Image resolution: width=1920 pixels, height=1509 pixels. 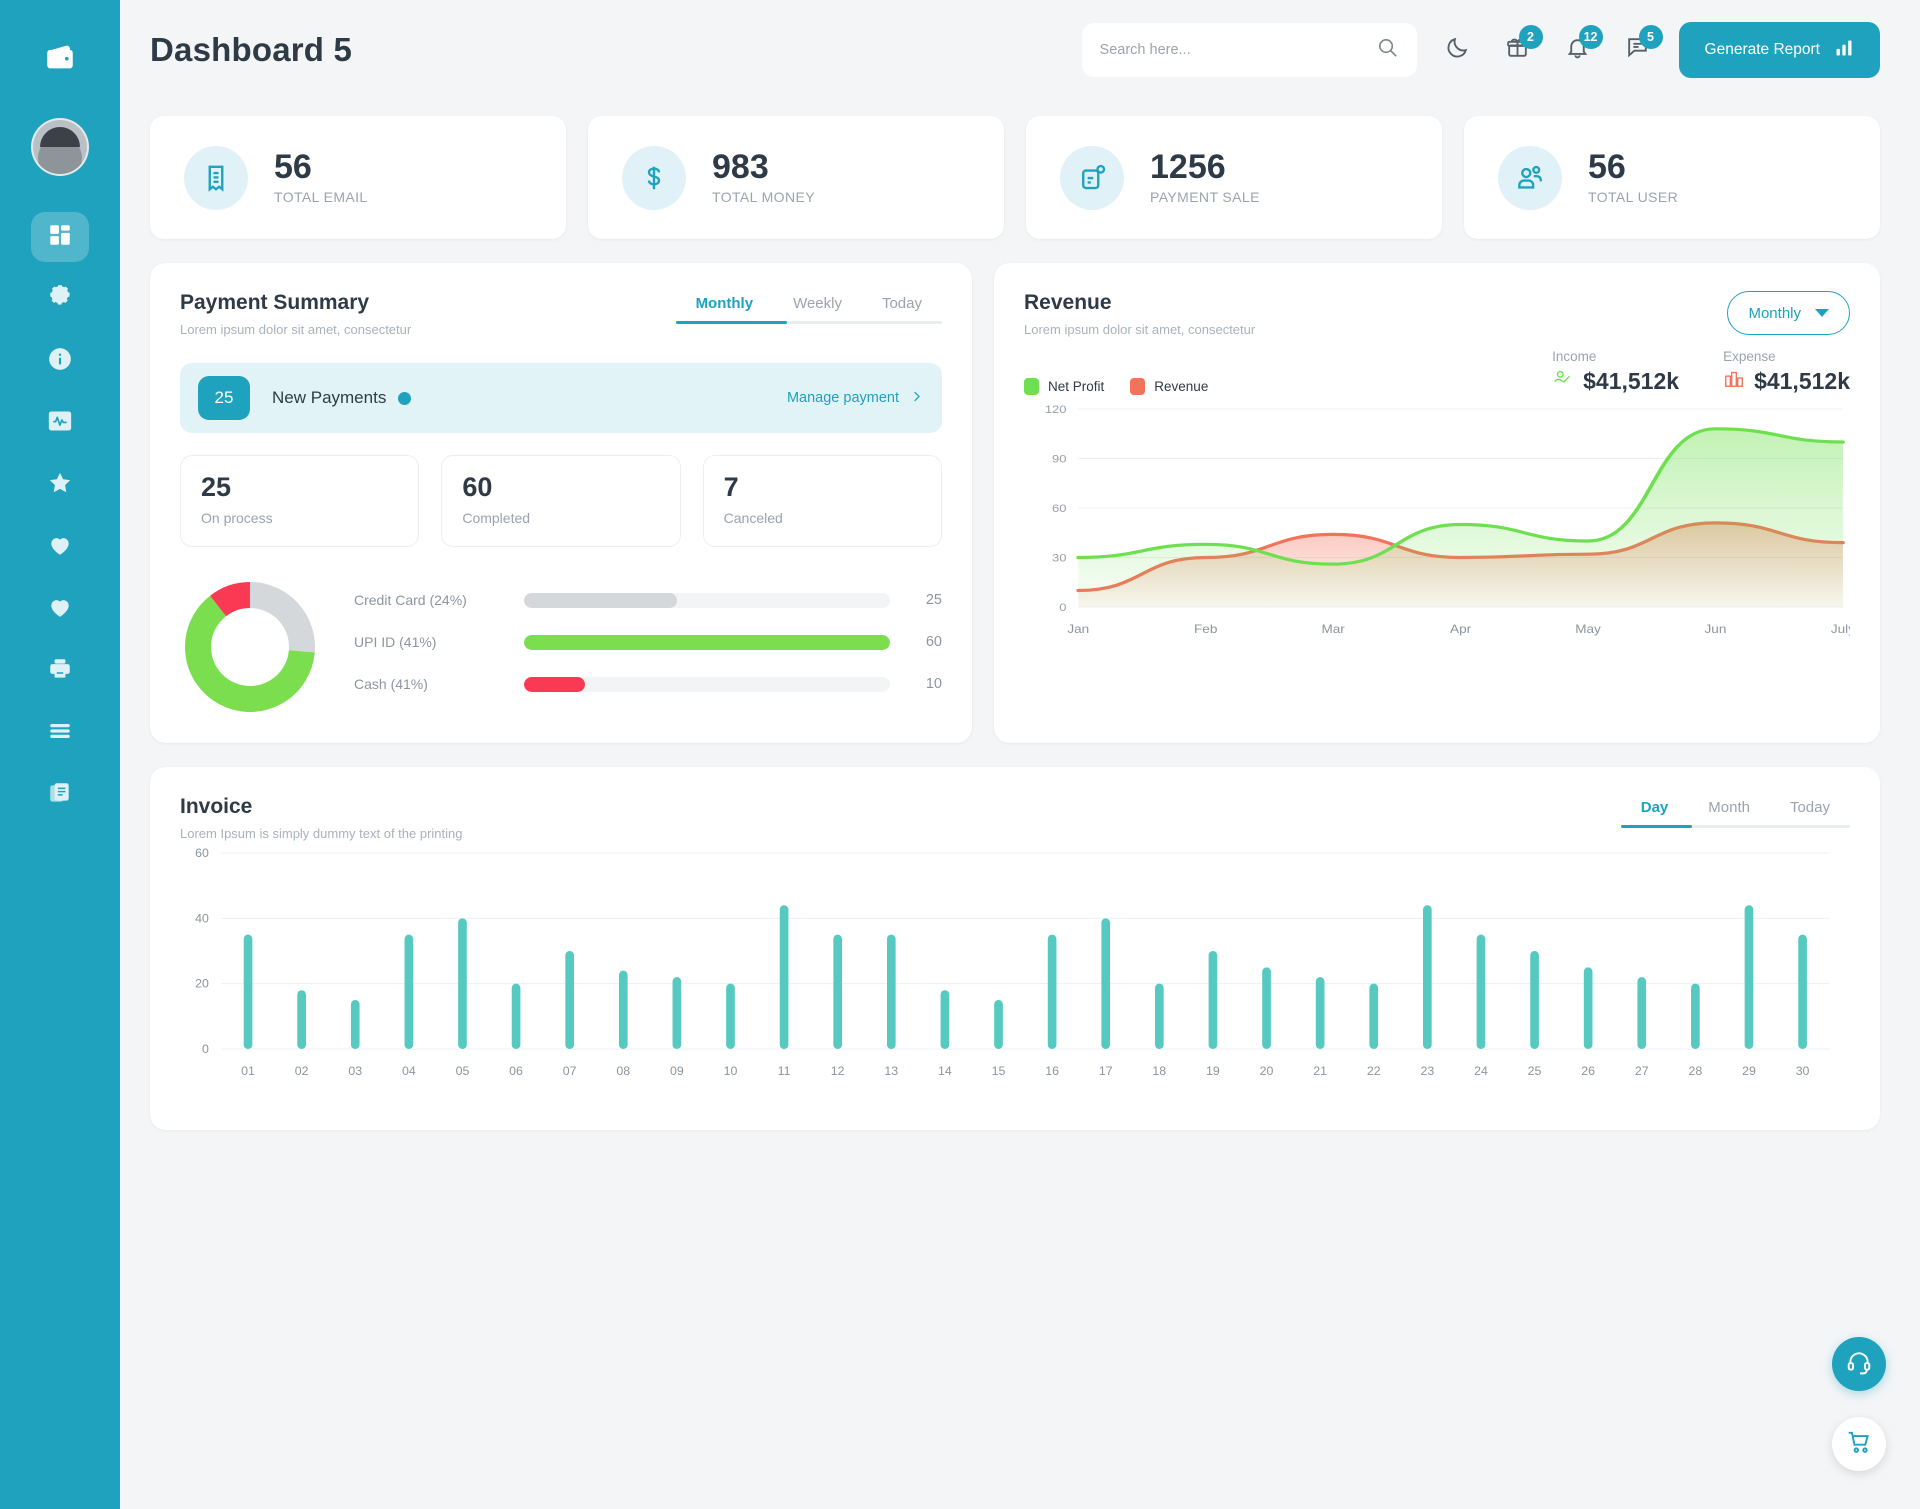 What do you see at coordinates (1481, 1071) in the screenshot?
I see `svg-text: 24` at bounding box center [1481, 1071].